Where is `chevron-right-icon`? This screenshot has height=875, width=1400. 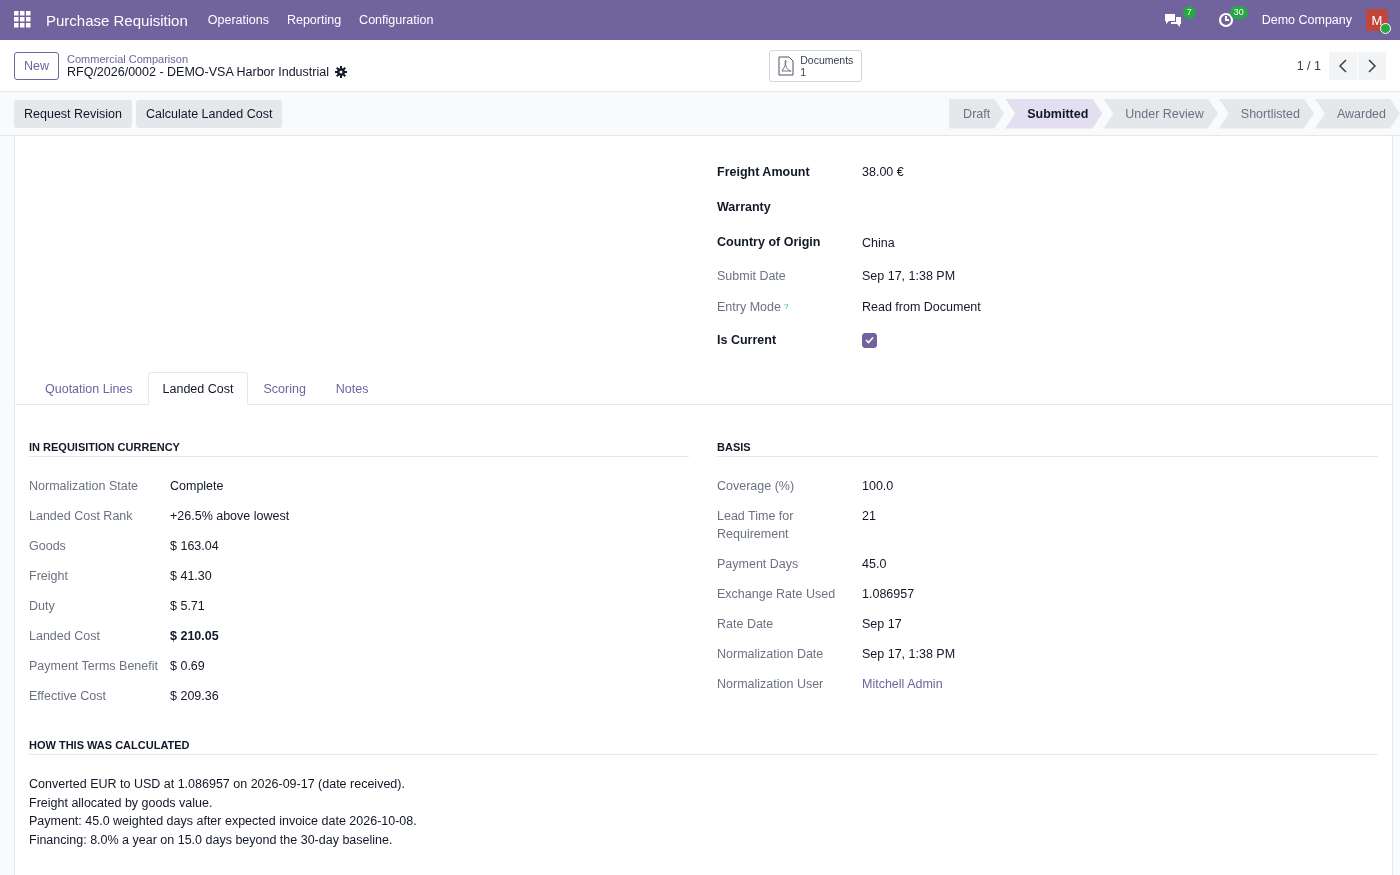 chevron-right-icon is located at coordinates (1372, 65).